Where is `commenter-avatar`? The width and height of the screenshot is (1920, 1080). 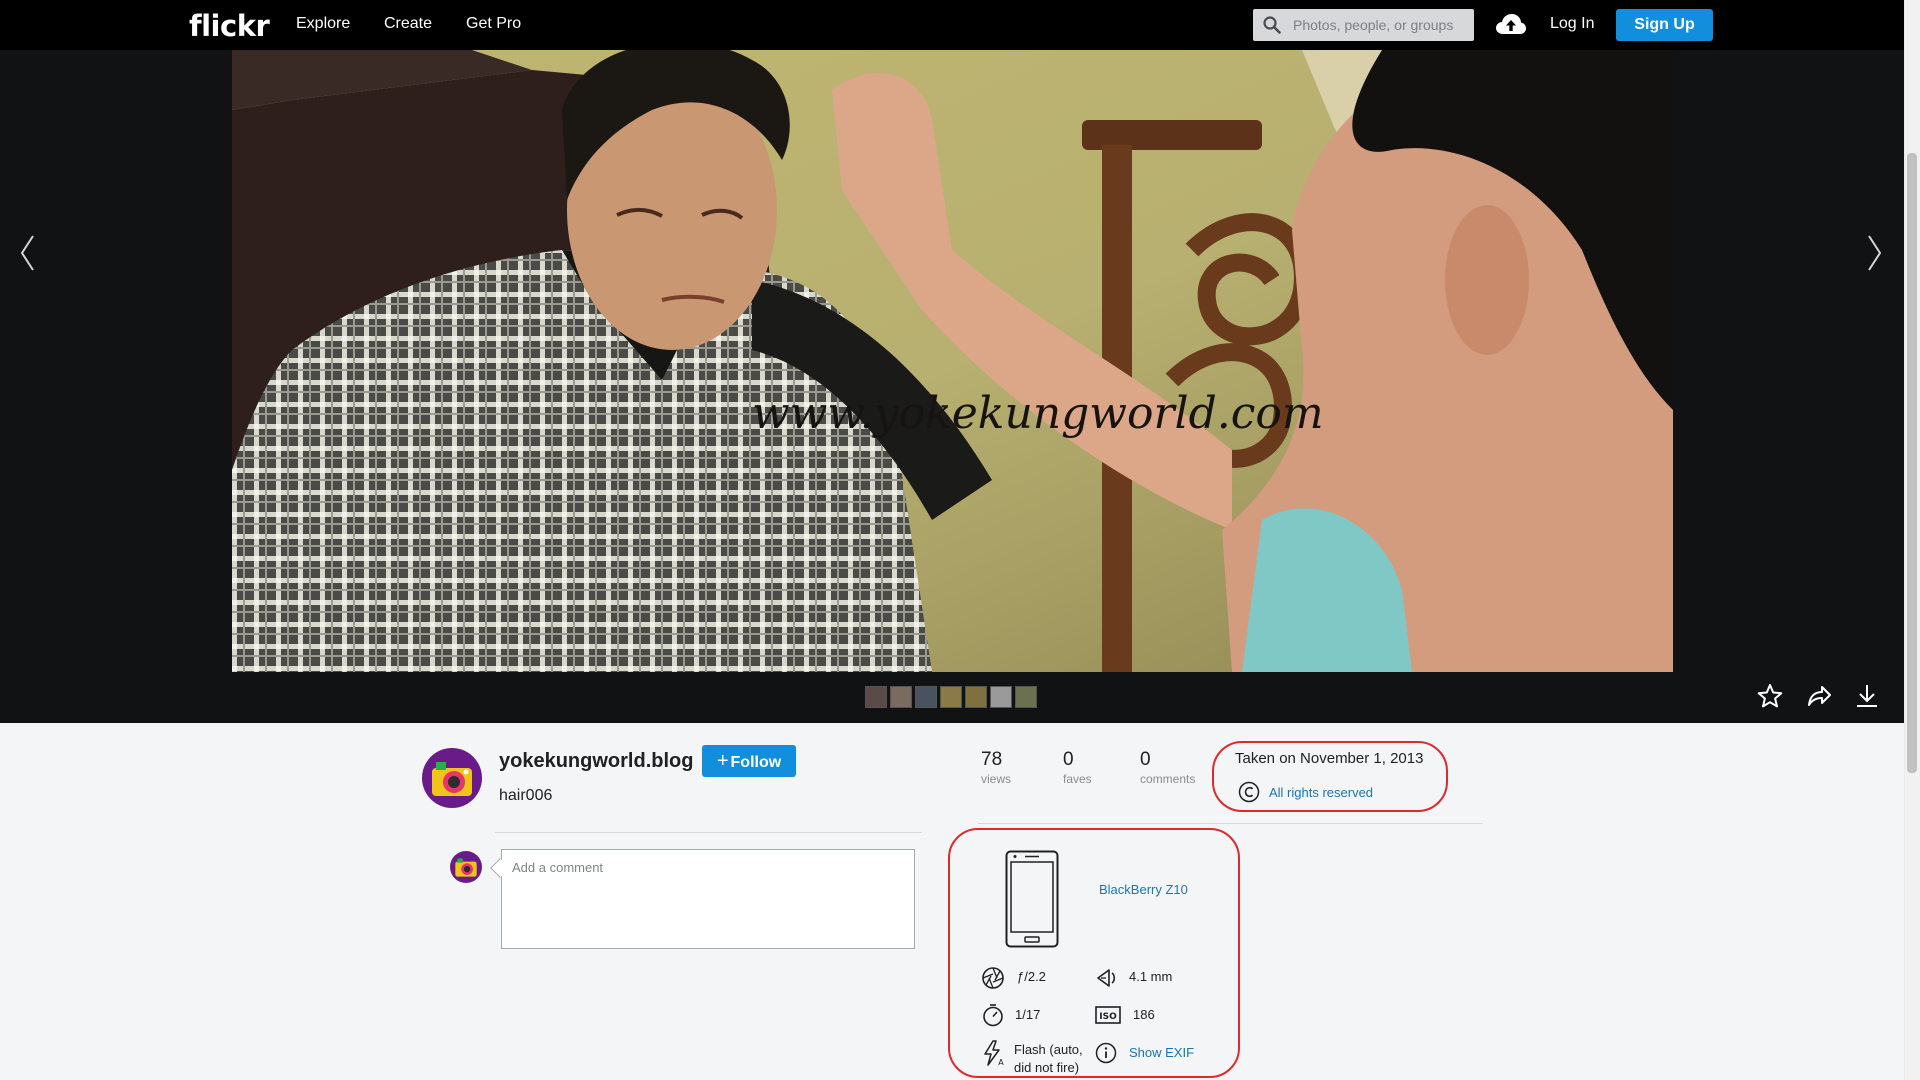 commenter-avatar is located at coordinates (466, 867).